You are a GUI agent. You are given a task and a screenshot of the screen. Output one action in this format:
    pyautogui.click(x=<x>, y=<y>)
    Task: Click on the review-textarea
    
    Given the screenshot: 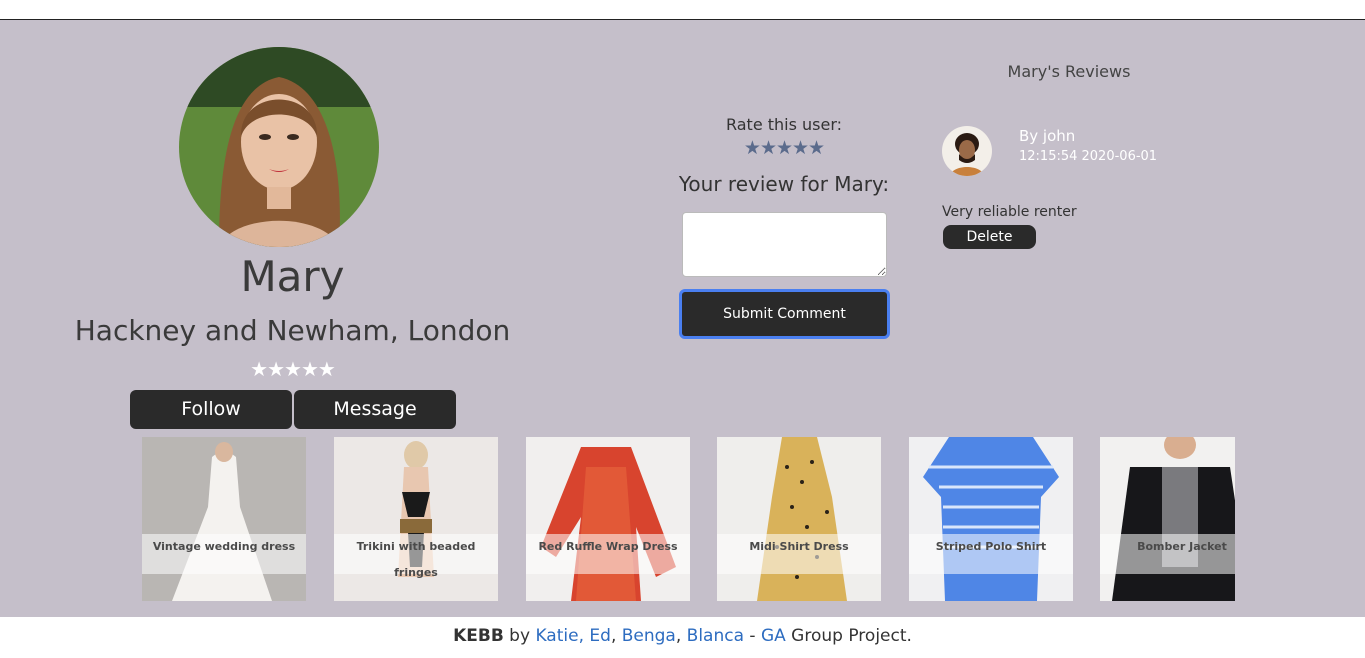 What is the action you would take?
    pyautogui.click(x=784, y=244)
    